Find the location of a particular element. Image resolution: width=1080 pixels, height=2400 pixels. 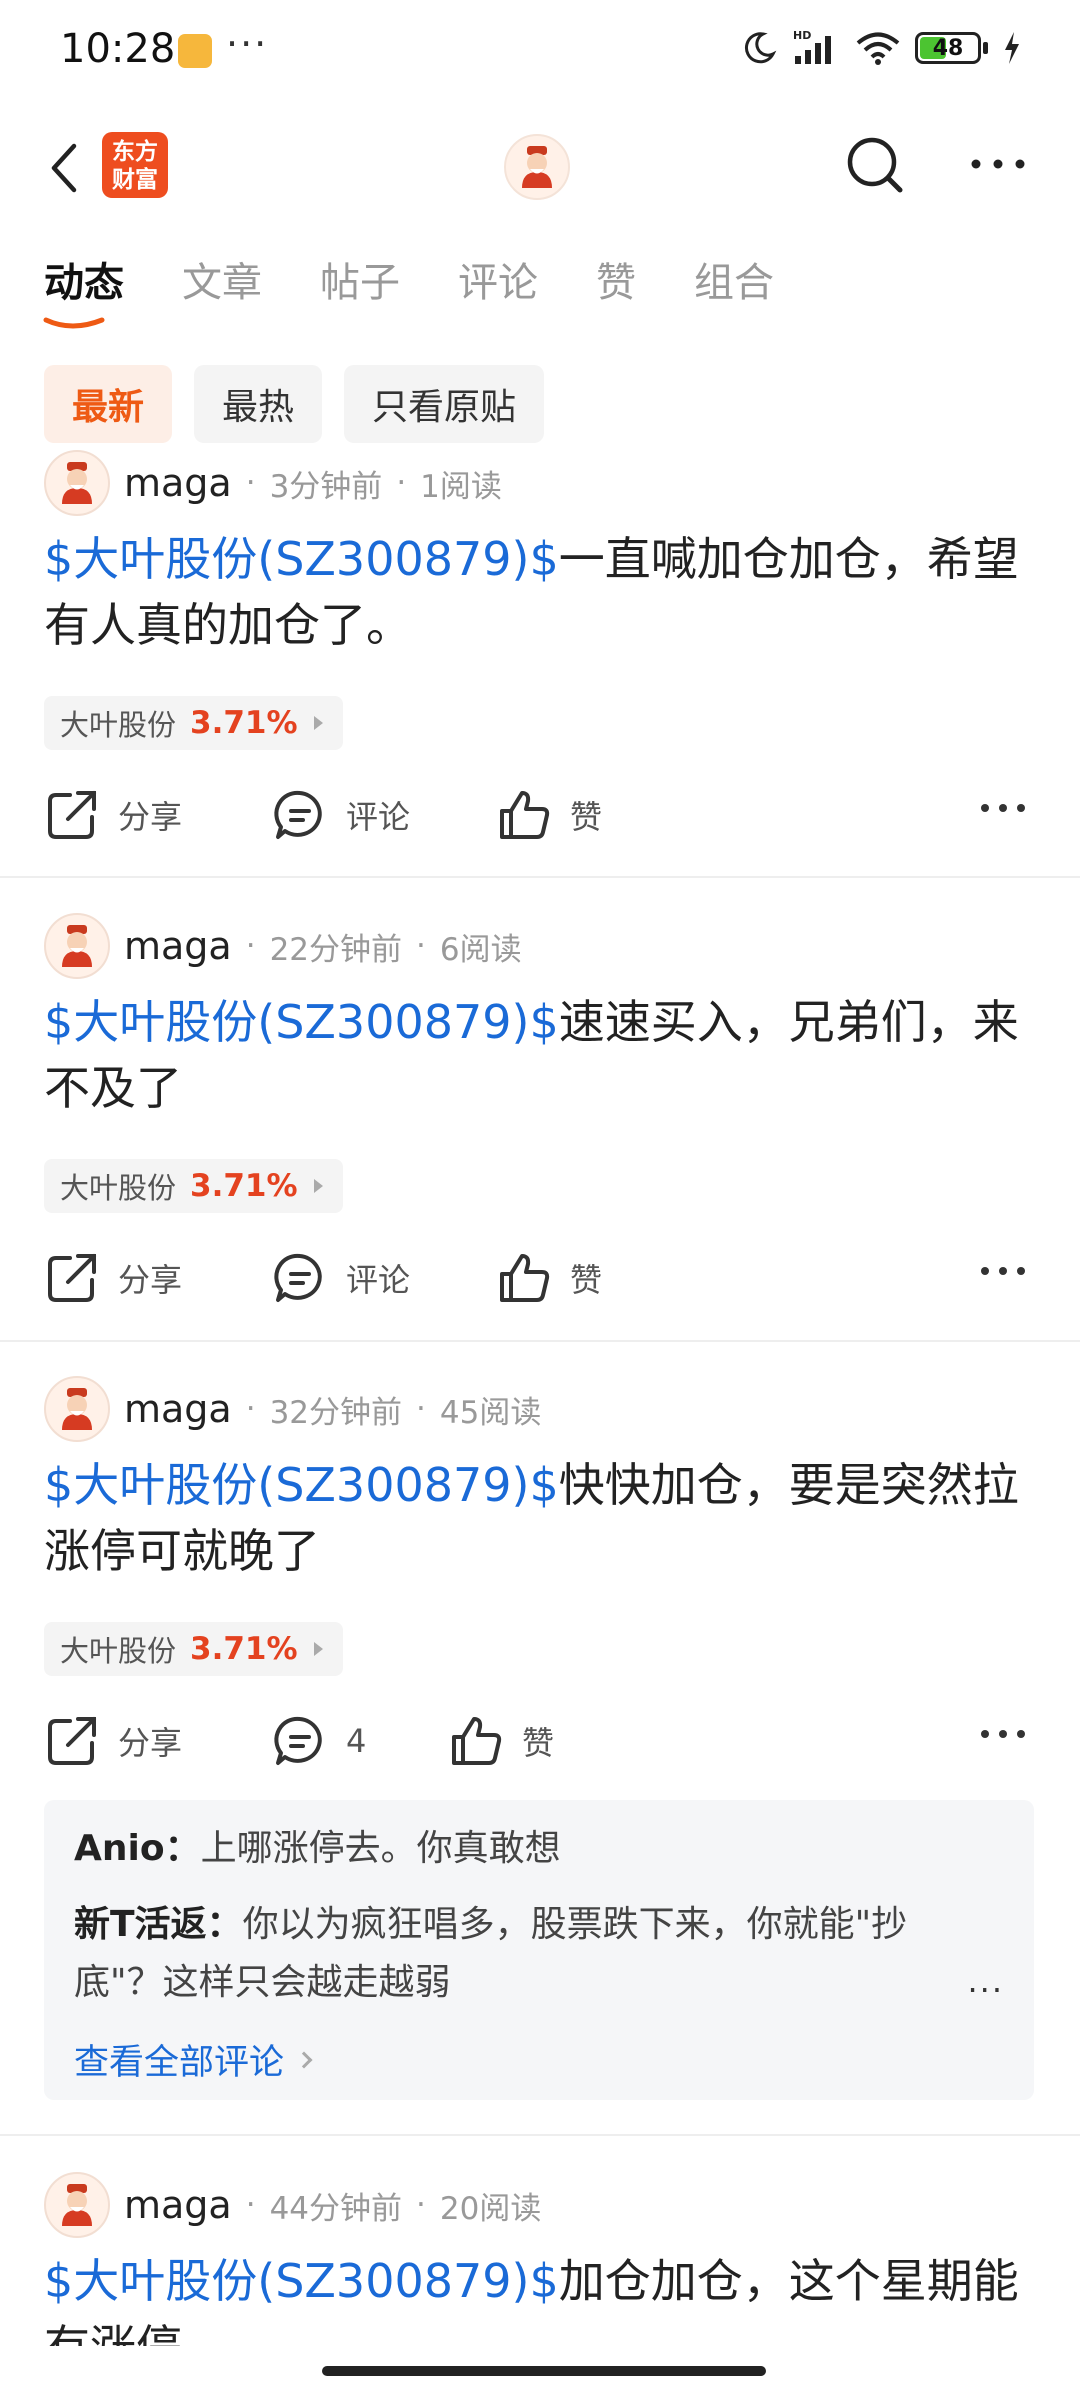

post-content: $大叶股份(SZ300879)$速速买入，兄弟们，来不及了 is located at coordinates (544, 1055).